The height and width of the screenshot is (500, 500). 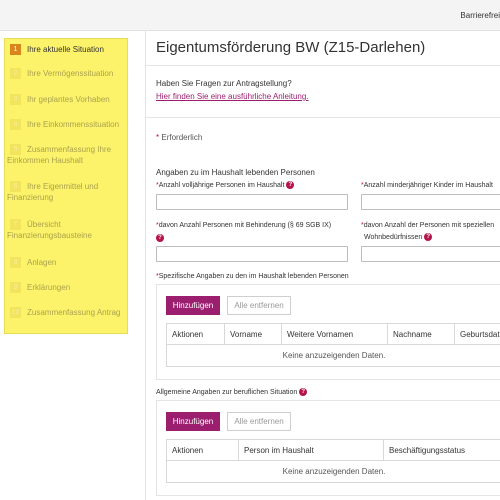 I want to click on minors-input, so click(x=430, y=202).